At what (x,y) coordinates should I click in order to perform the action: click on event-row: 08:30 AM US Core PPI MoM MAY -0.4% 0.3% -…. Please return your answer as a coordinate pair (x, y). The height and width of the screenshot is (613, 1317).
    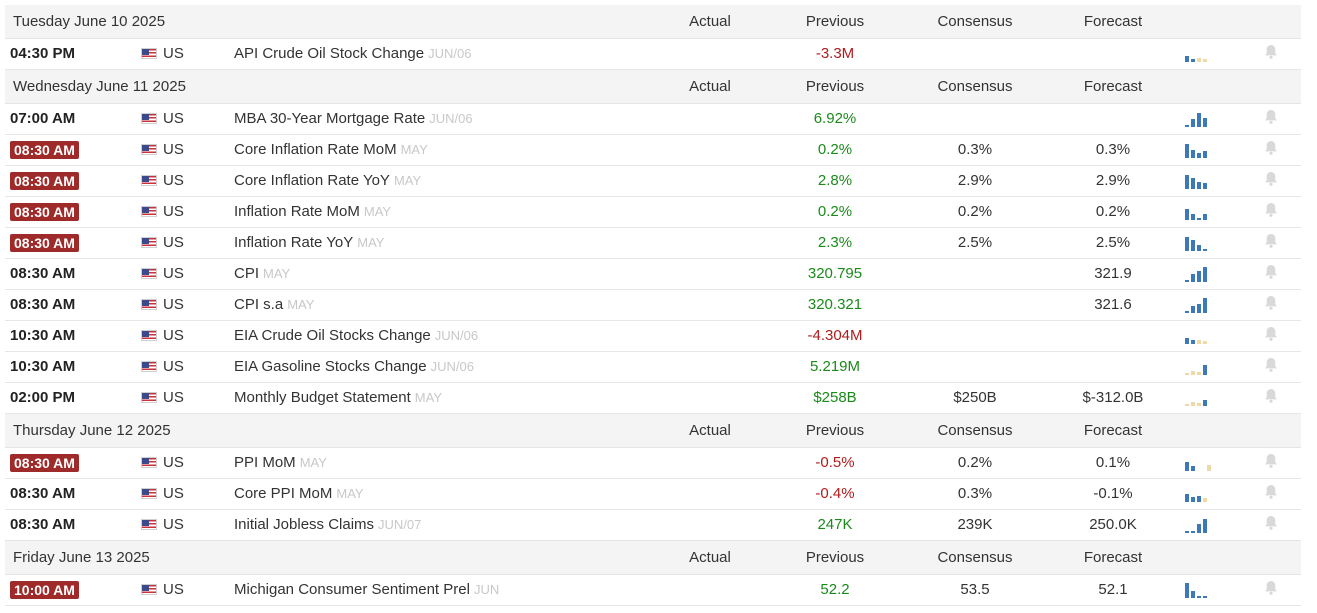
    Looking at the image, I should click on (653, 494).